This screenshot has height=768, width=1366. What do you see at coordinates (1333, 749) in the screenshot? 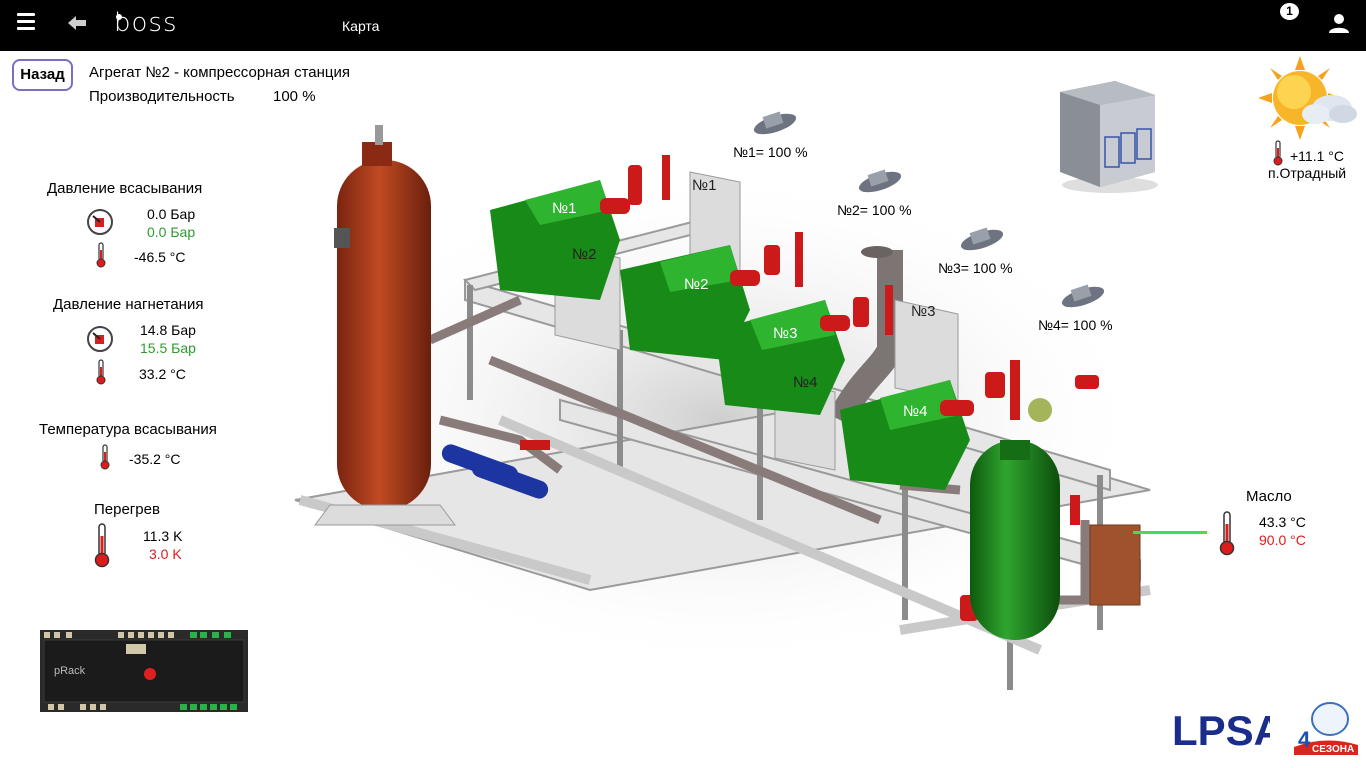
I see `svg-text: СЕЗОНА` at bounding box center [1333, 749].